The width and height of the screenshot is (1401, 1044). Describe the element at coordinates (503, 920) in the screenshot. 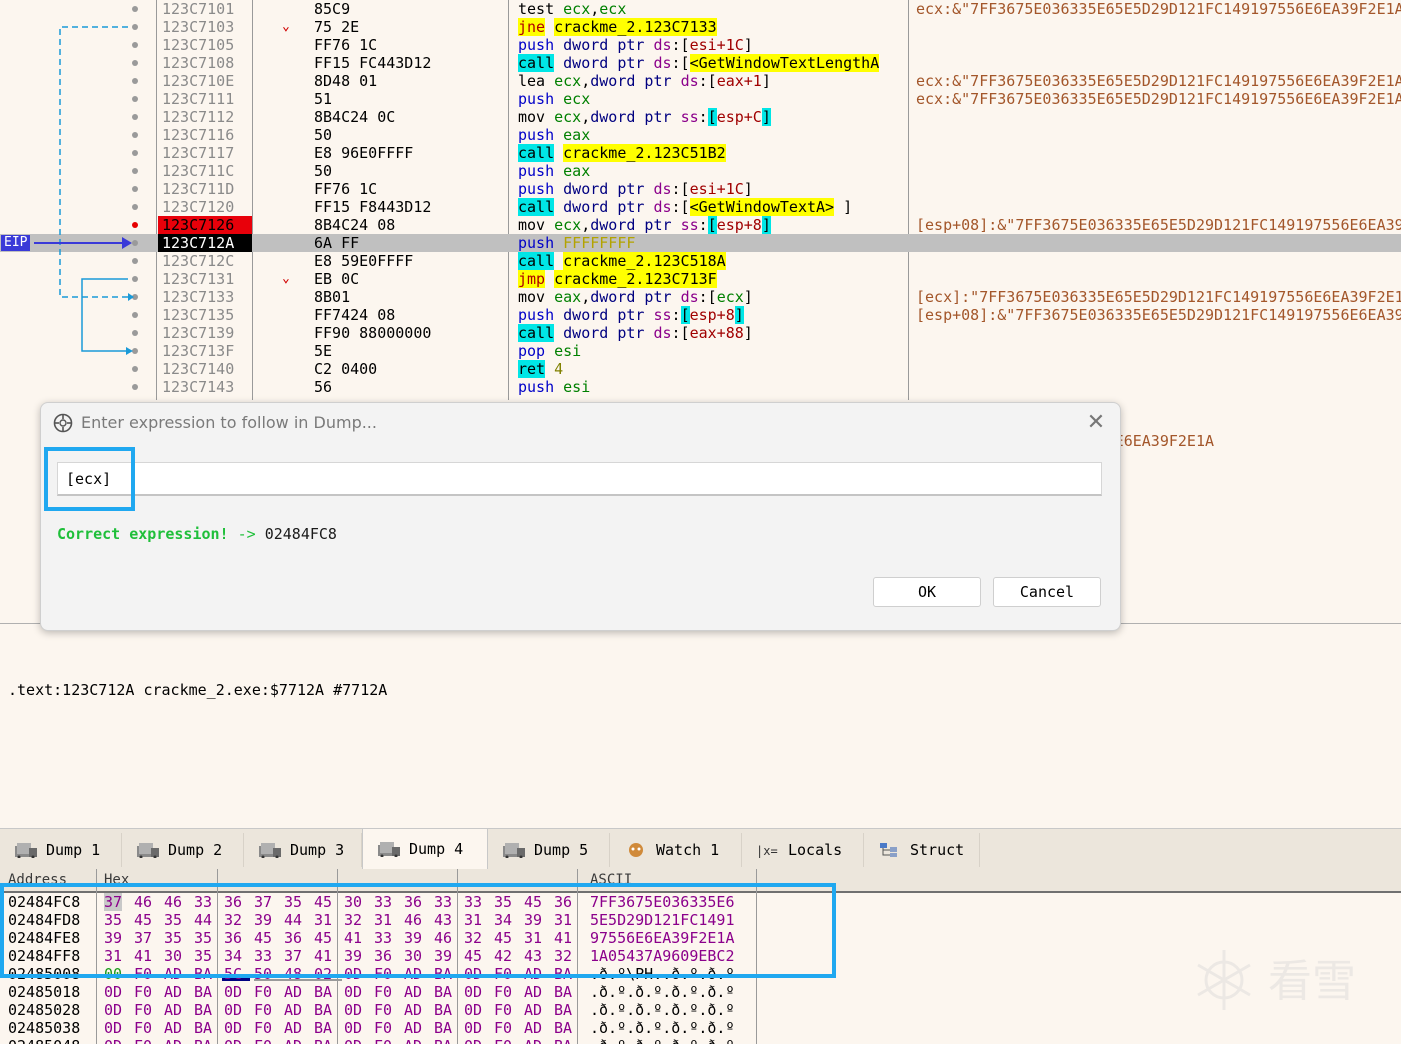

I see `hex-byte: 34` at that location.